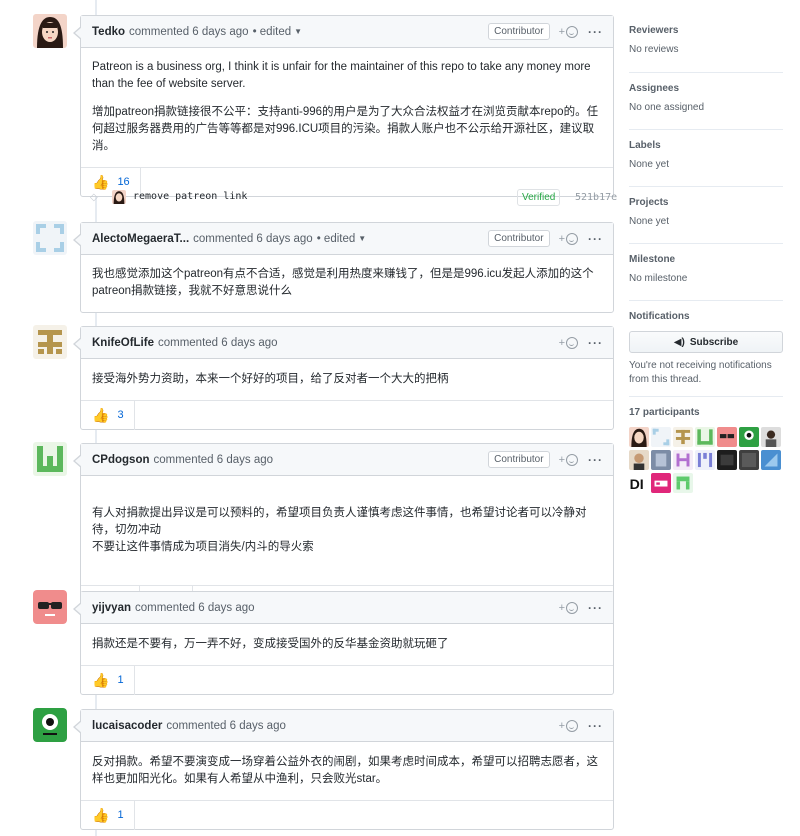 This screenshot has width=800, height=836. Describe the element at coordinates (706, 30) in the screenshot. I see `reviewers-title: Reviewers` at that location.